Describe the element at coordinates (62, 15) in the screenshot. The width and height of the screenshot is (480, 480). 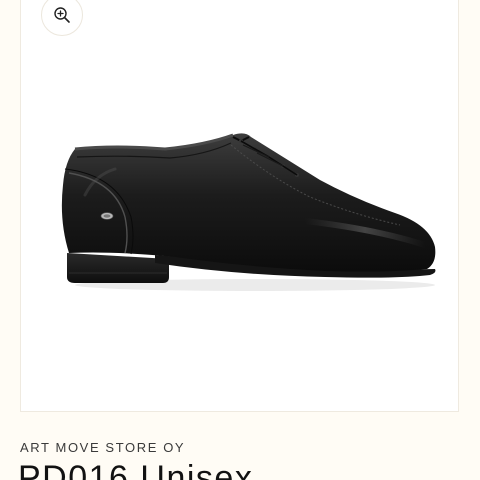
I see `zoom-in-icon` at that location.